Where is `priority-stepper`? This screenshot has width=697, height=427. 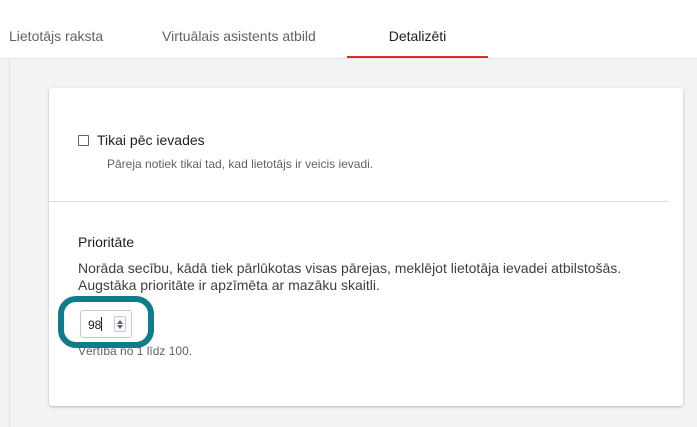
priority-stepper is located at coordinates (120, 324).